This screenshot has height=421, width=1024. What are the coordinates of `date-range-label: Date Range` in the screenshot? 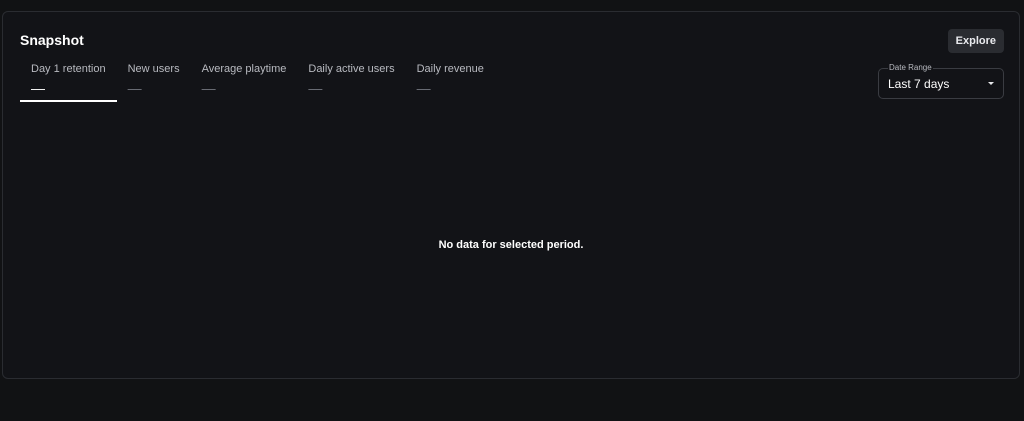 It's located at (910, 67).